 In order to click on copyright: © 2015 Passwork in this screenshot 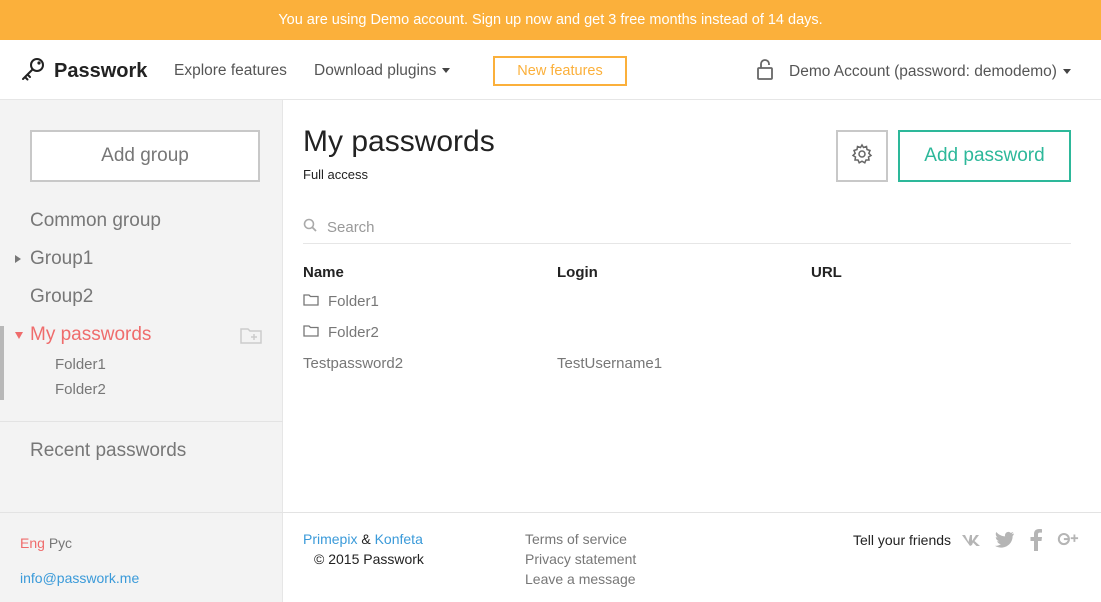, I will do `click(369, 559)`.